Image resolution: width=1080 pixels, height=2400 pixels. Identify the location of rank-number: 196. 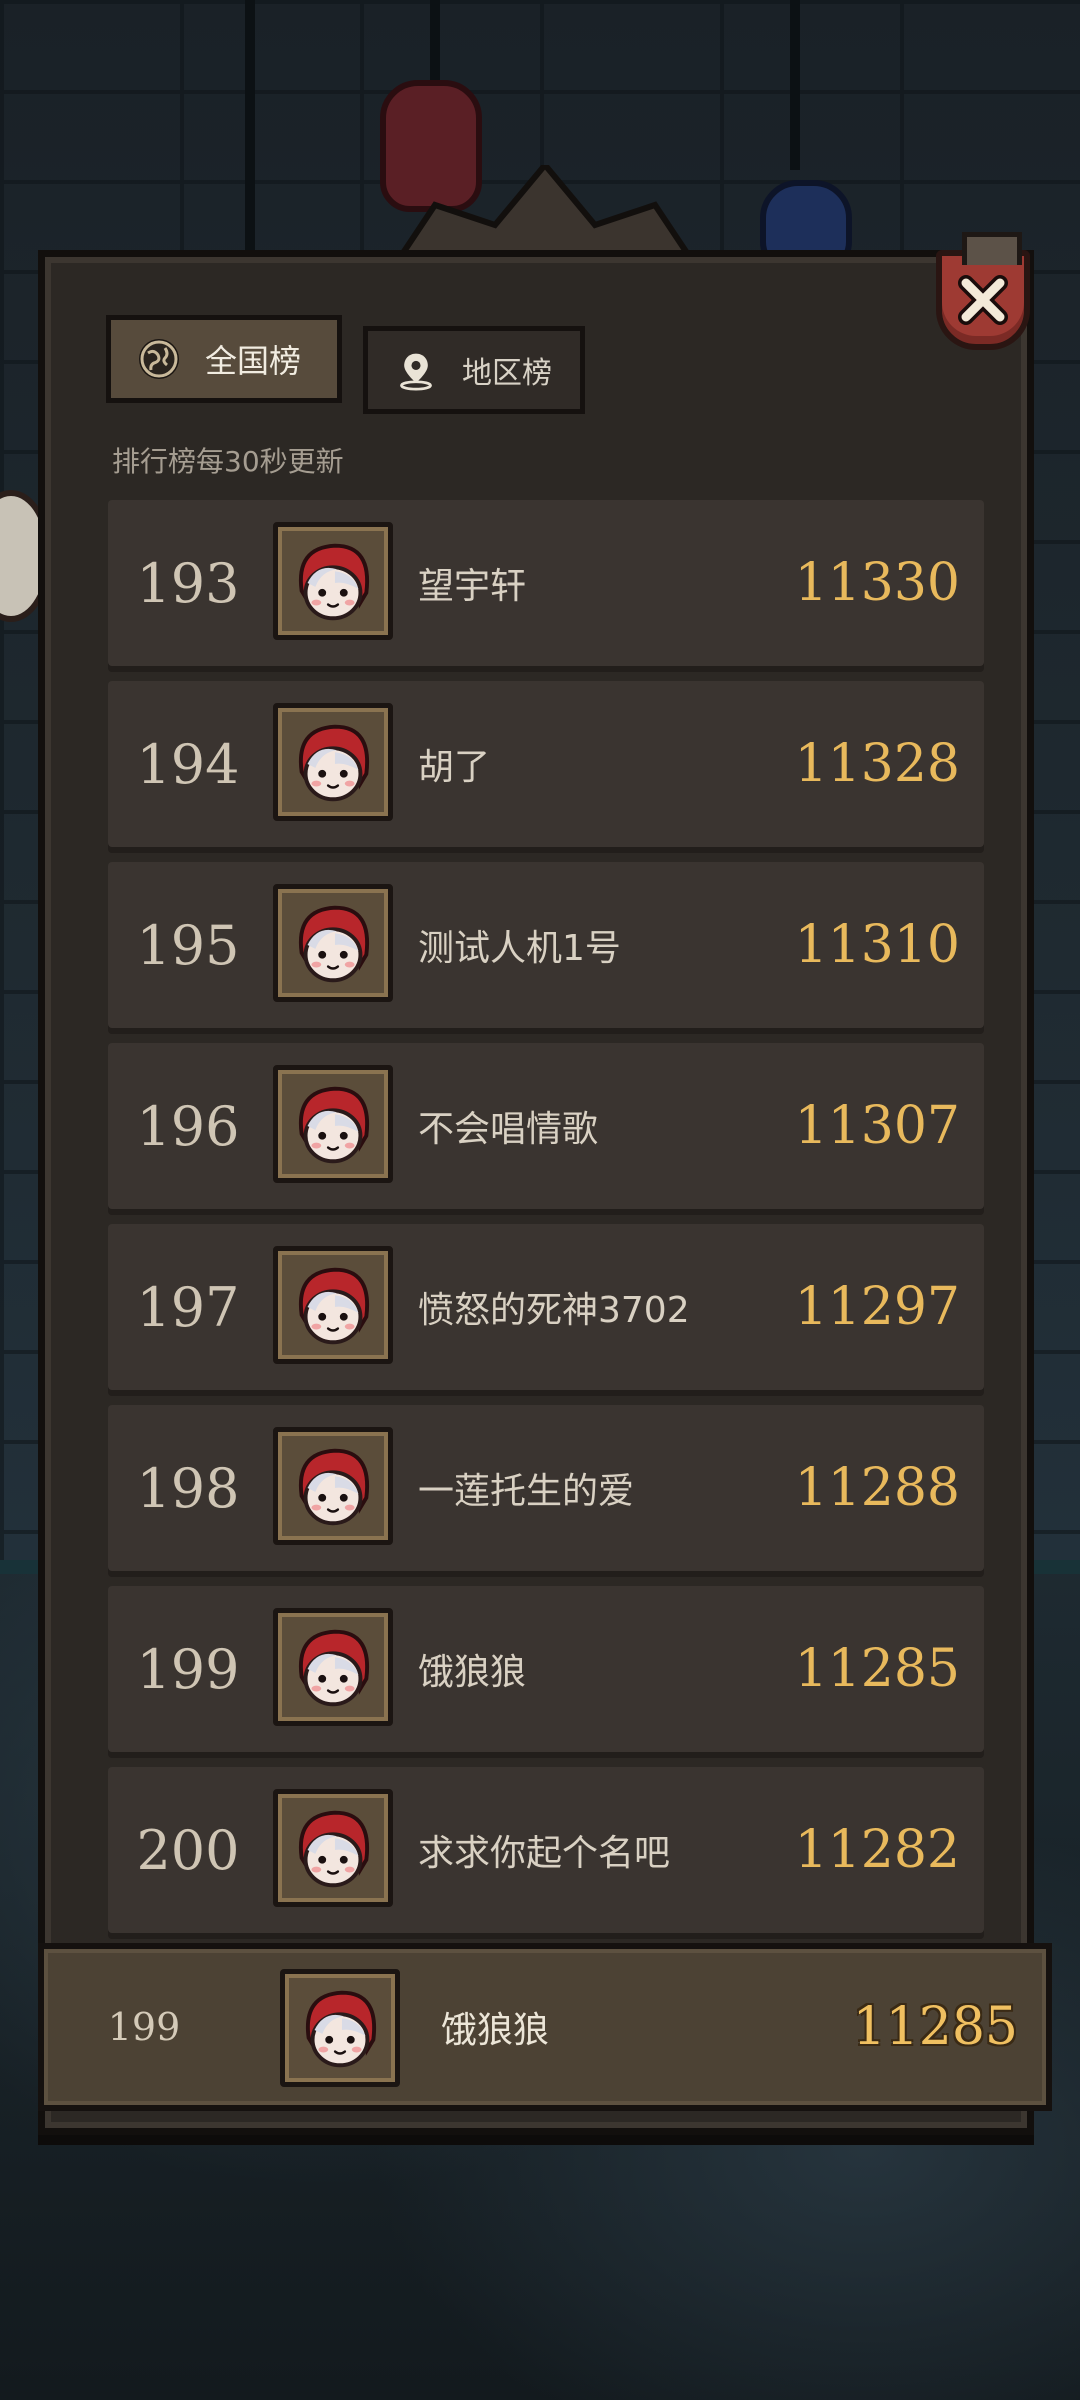
(188, 1126).